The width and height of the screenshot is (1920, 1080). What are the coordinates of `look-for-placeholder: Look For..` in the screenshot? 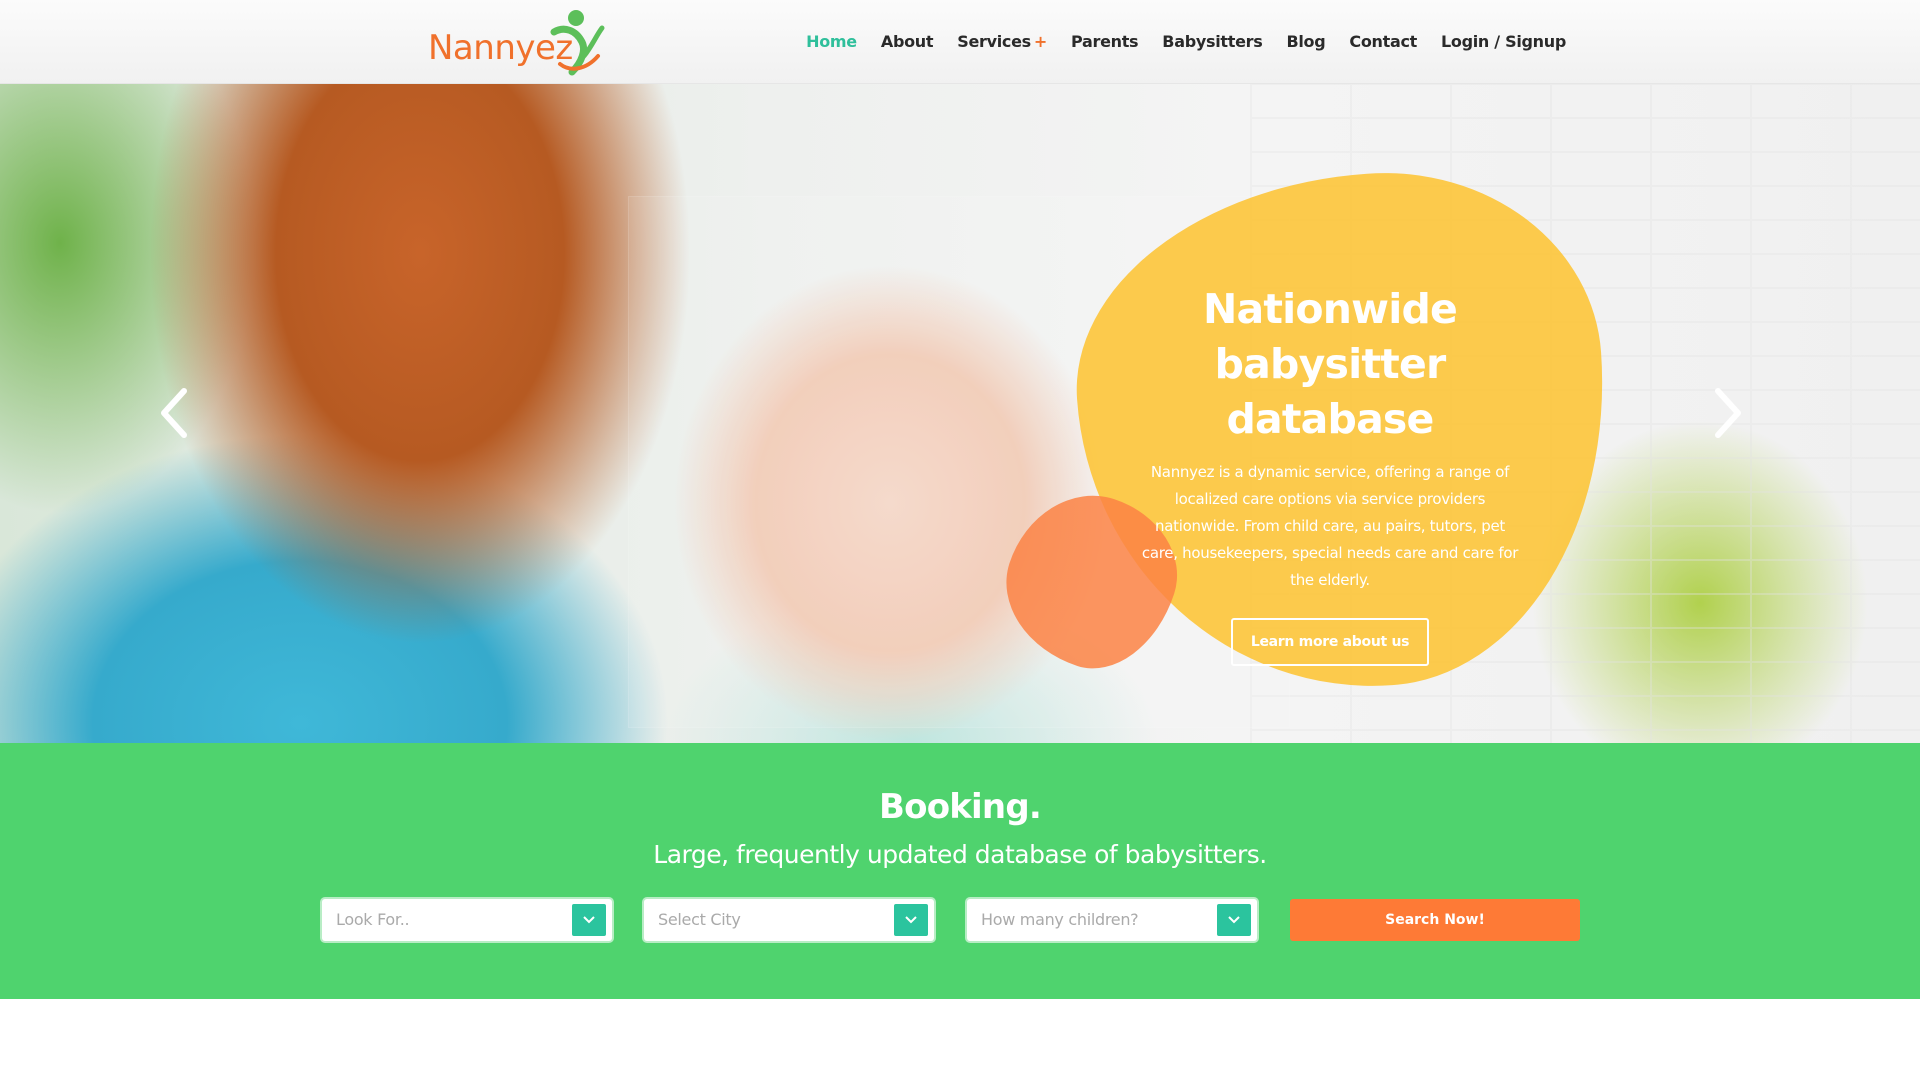 It's located at (373, 919).